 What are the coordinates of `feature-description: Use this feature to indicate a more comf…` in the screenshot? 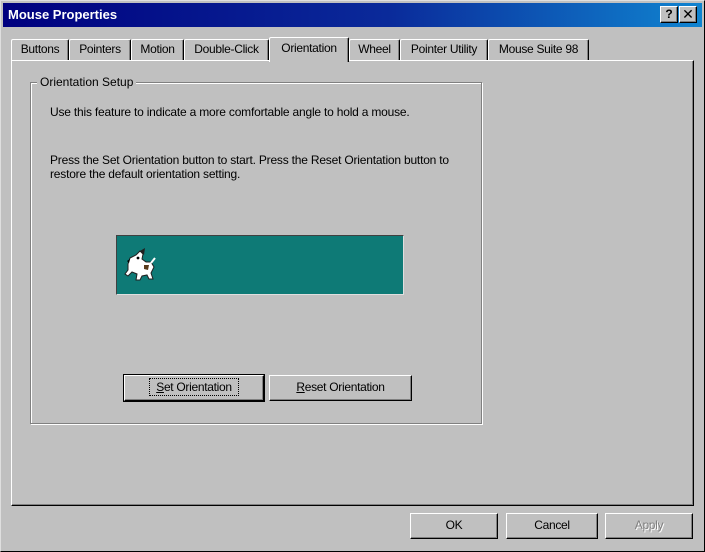 It's located at (230, 112).